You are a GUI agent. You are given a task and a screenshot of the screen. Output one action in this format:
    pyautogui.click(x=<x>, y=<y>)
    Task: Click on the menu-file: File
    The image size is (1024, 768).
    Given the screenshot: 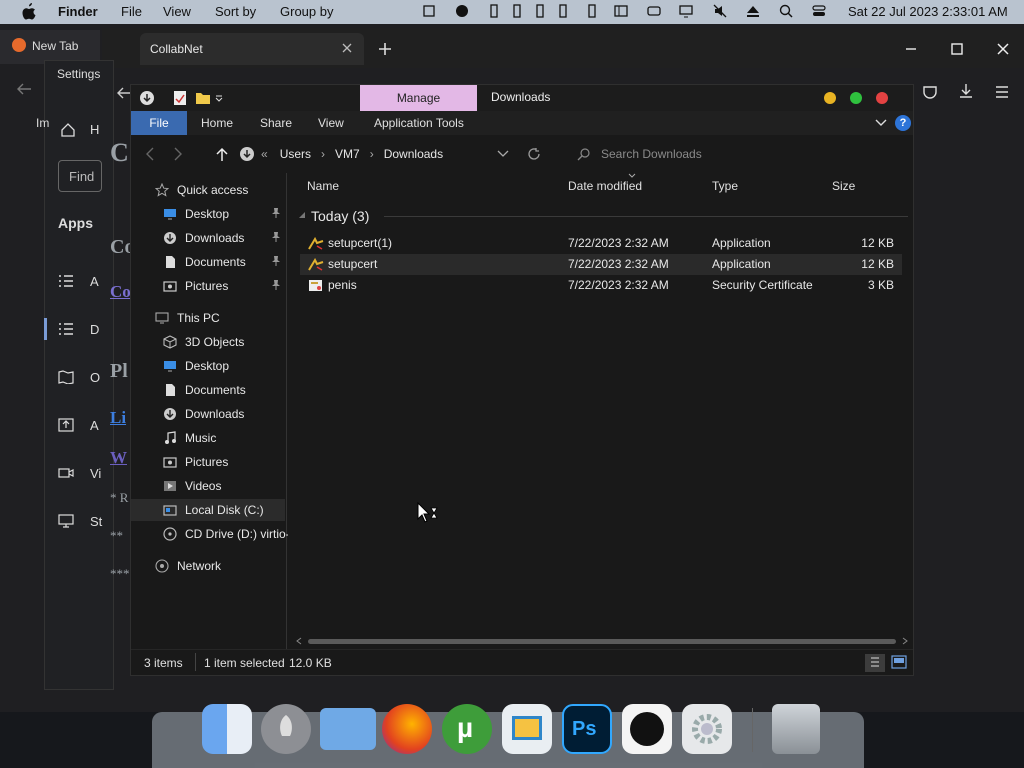 What is the action you would take?
    pyautogui.click(x=131, y=11)
    